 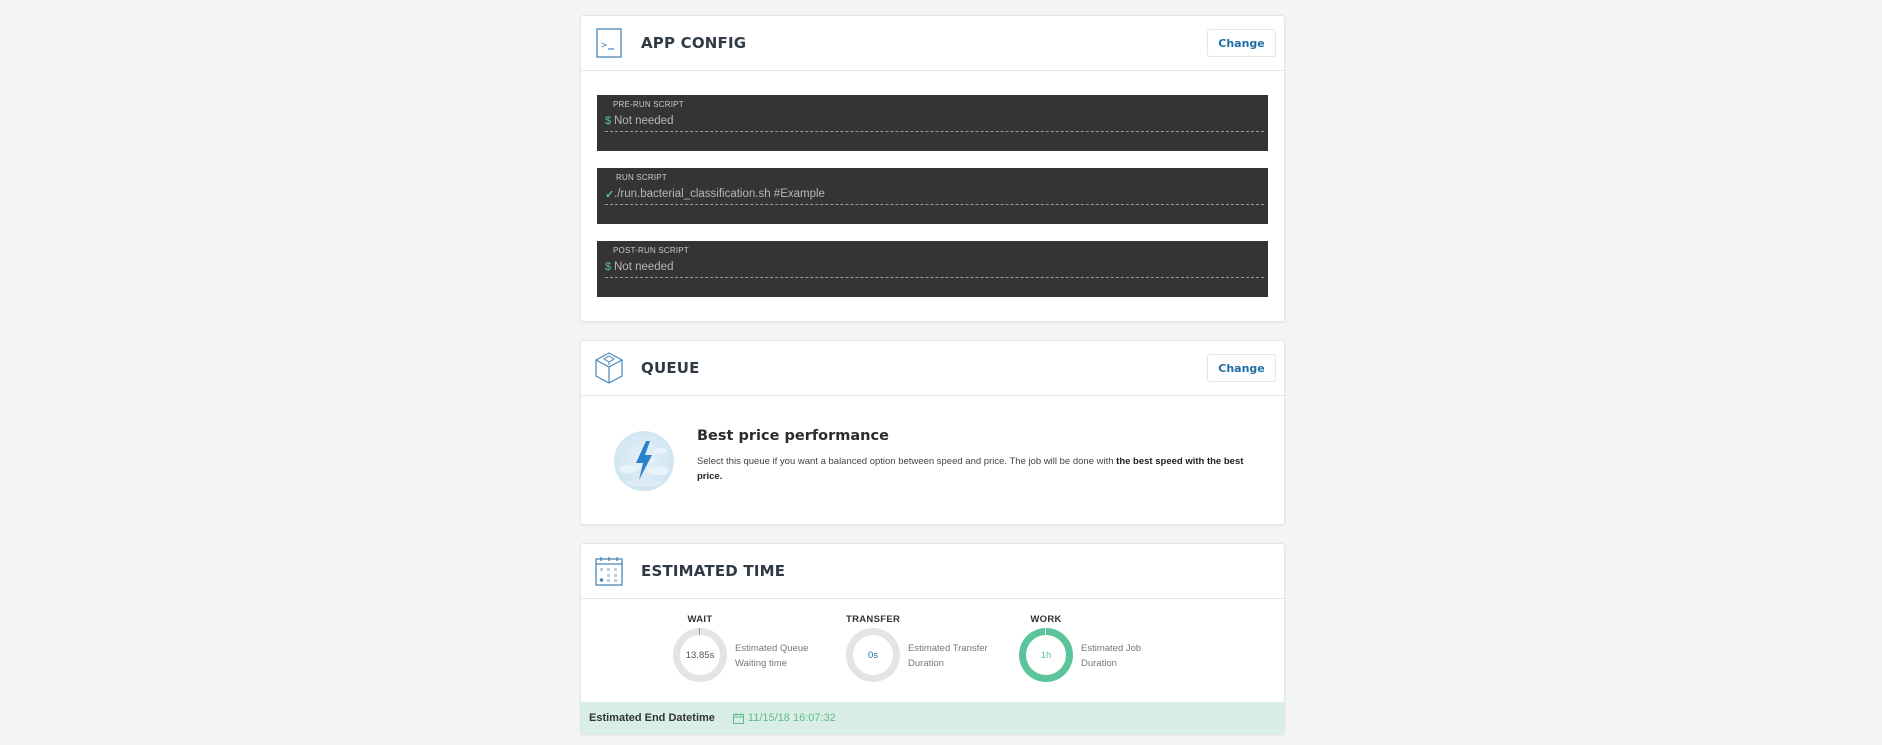 What do you see at coordinates (609, 571) in the screenshot?
I see `calendar-icon` at bounding box center [609, 571].